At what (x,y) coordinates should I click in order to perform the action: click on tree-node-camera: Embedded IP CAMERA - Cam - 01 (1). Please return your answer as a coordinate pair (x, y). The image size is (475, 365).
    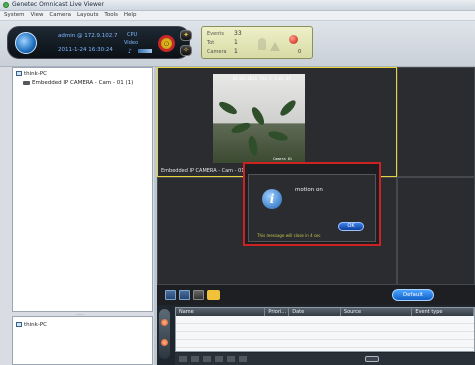
    Looking at the image, I should click on (78, 83).